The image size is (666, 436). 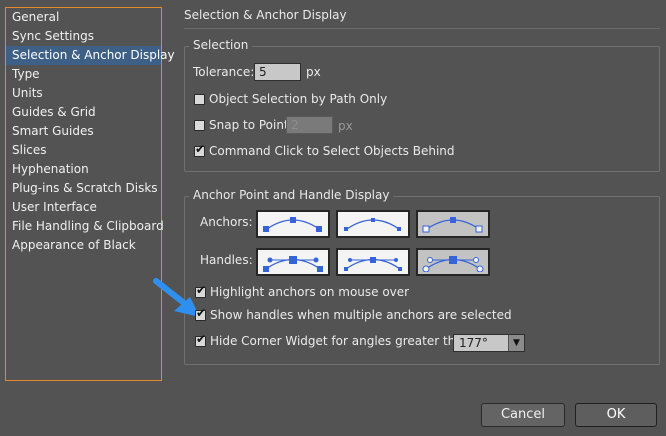 What do you see at coordinates (298, 99) in the screenshot?
I see `object-selection-label: Object Selection by Path Only` at bounding box center [298, 99].